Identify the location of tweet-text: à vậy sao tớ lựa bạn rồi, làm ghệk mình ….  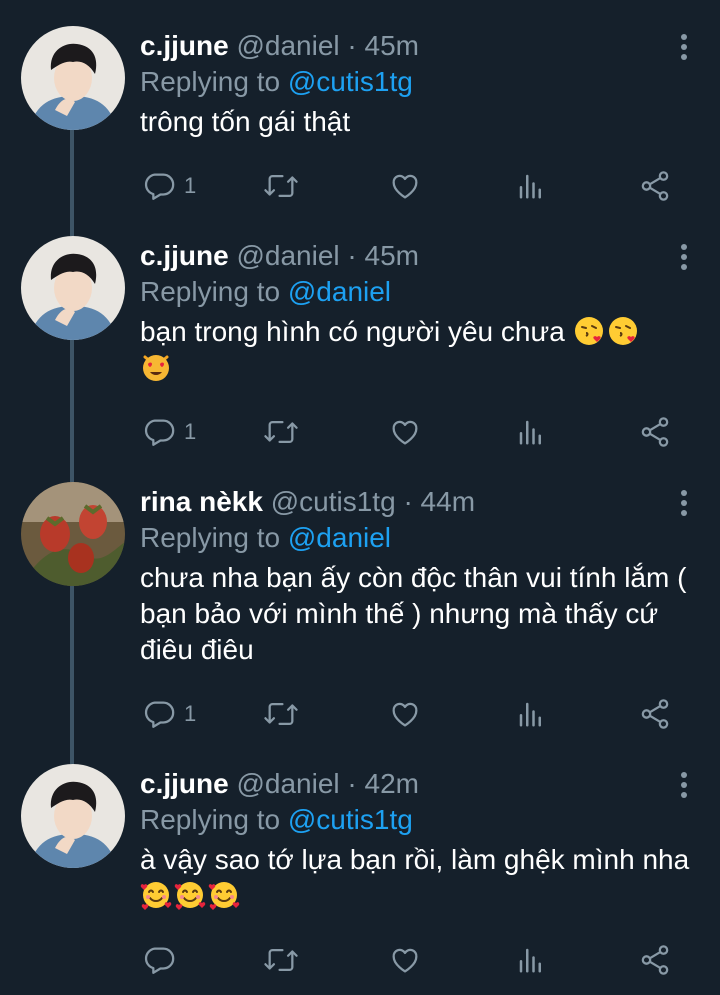
(420, 878).